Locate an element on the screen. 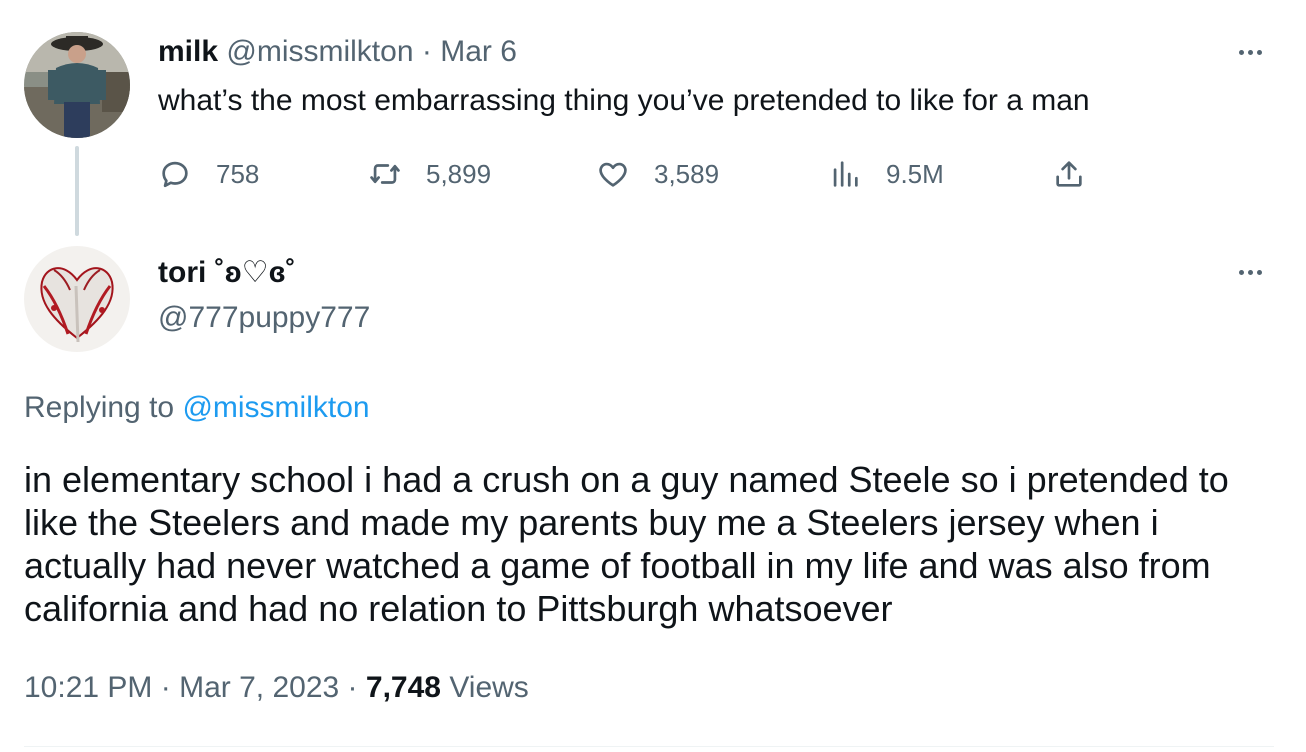 The width and height of the screenshot is (1306, 752). views-button: 9.5M is located at coordinates (886, 174).